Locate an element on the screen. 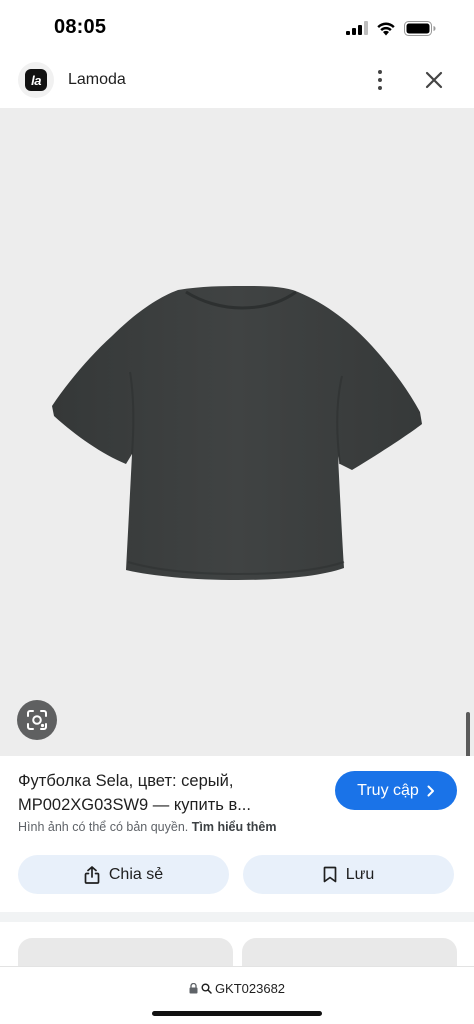 The height and width of the screenshot is (1024, 474). bookmark-icon is located at coordinates (330, 874).